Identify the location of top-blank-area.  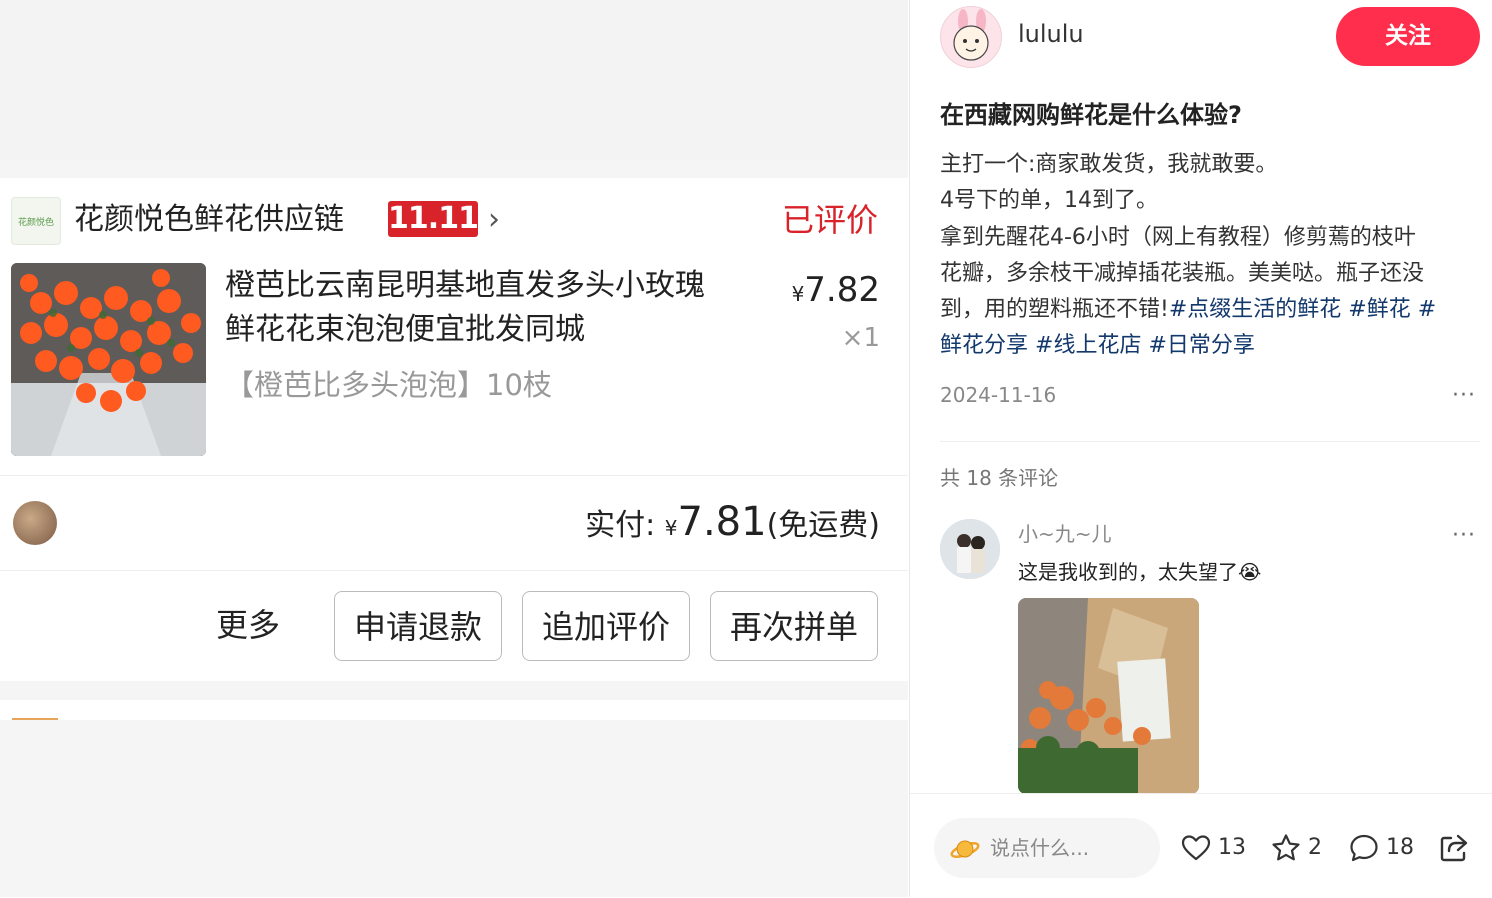
(454, 80).